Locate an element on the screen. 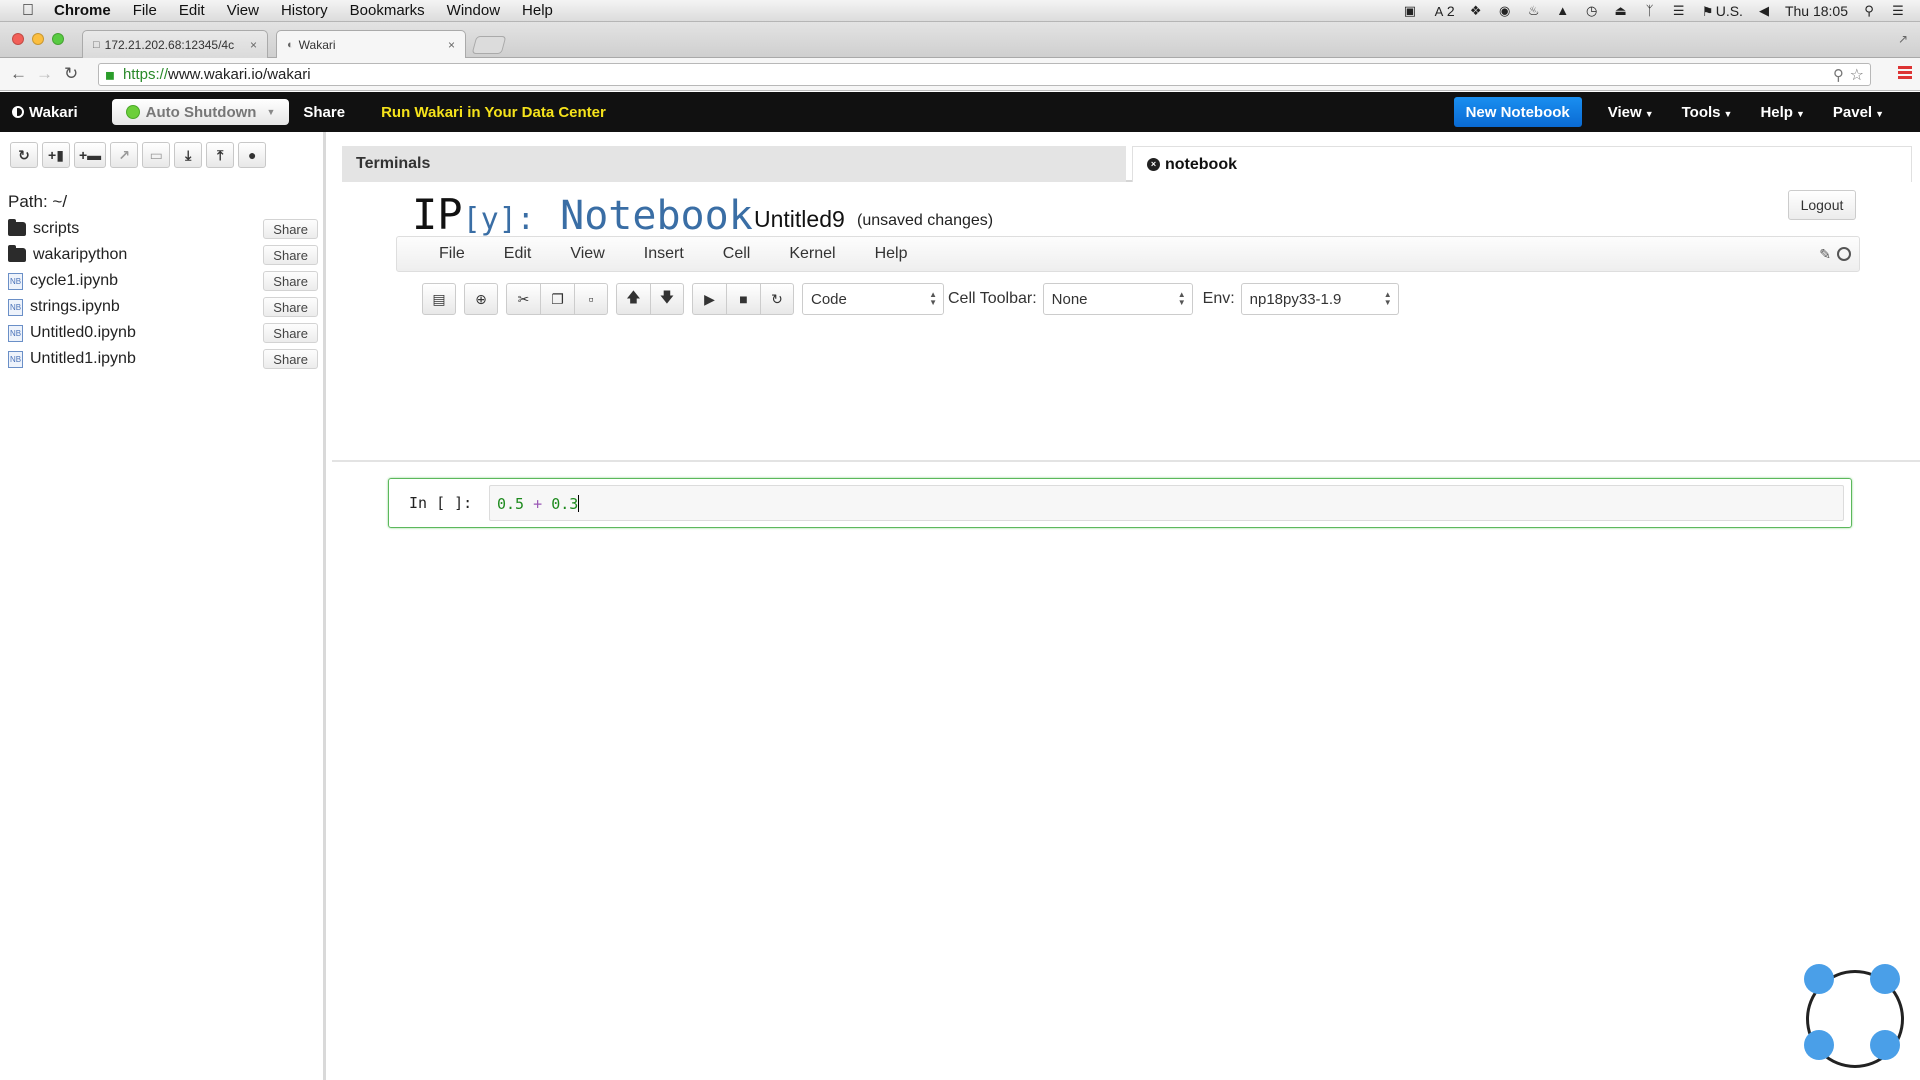 The height and width of the screenshot is (1080, 1920). fullscreen-icon: ↗ is located at coordinates (1903, 39).